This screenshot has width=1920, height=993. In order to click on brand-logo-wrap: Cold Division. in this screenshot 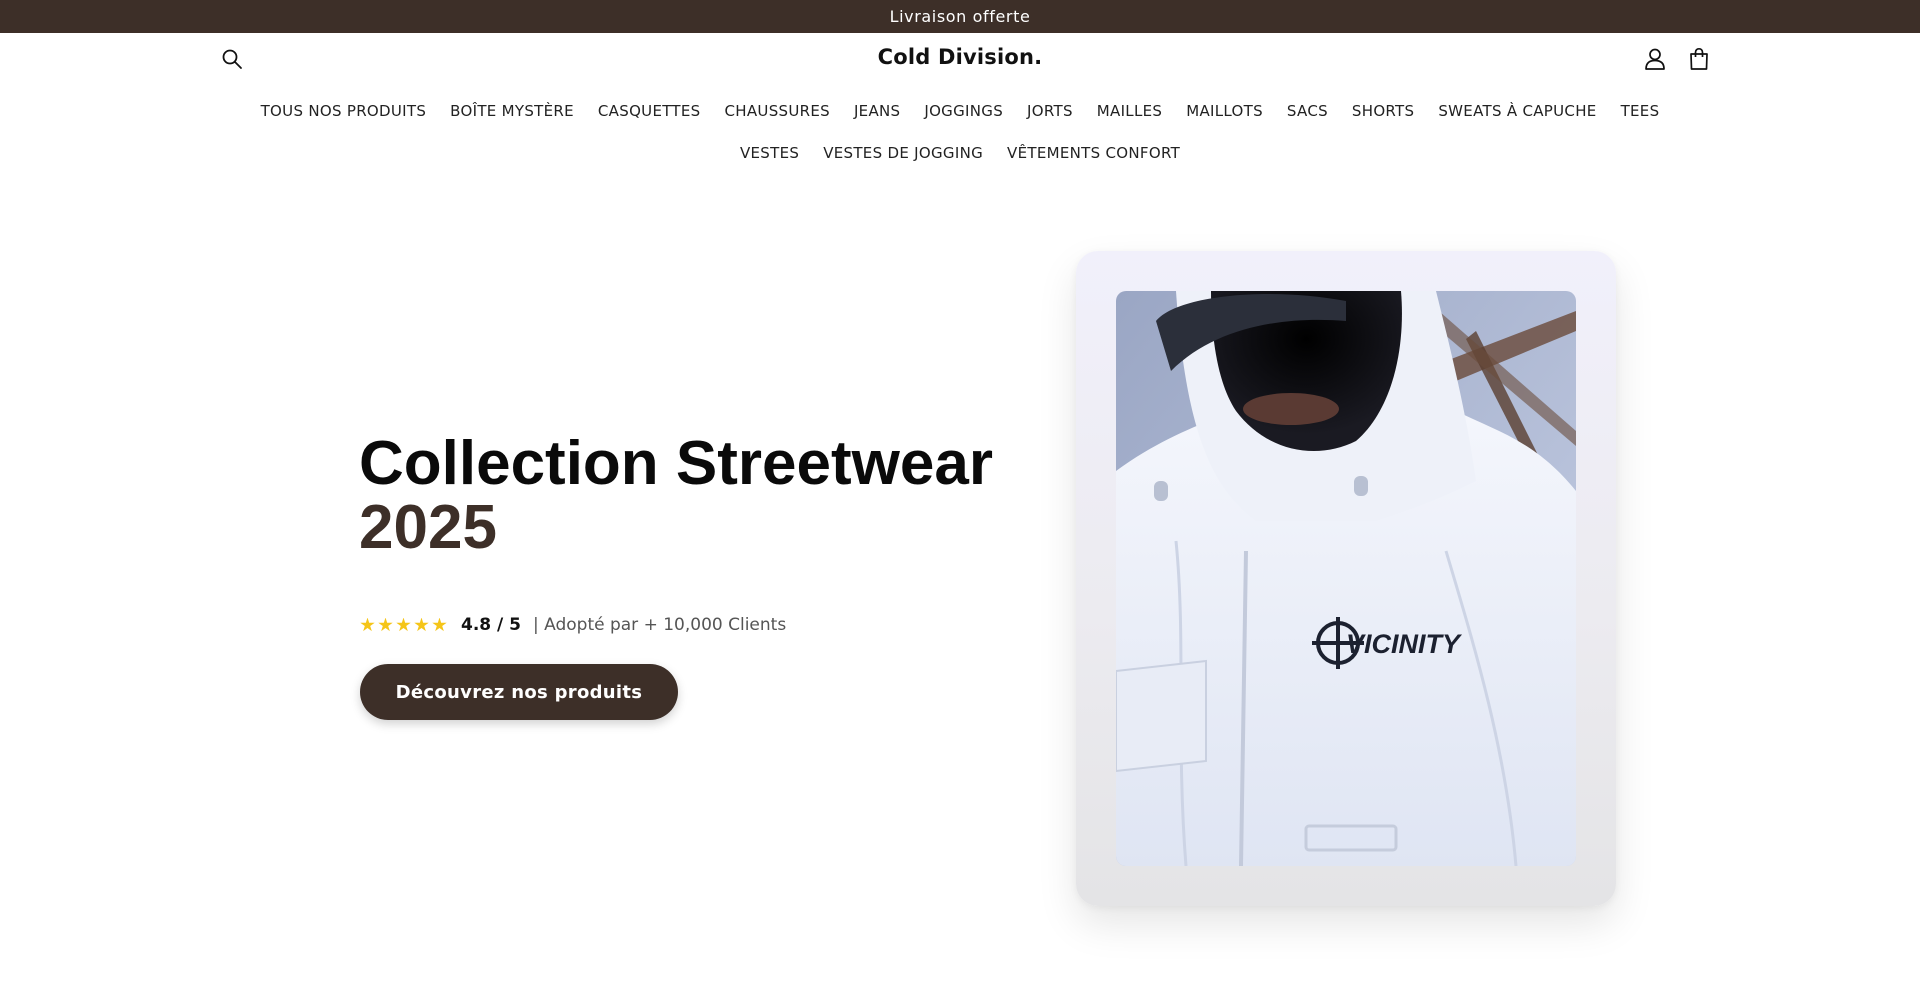, I will do `click(960, 57)`.